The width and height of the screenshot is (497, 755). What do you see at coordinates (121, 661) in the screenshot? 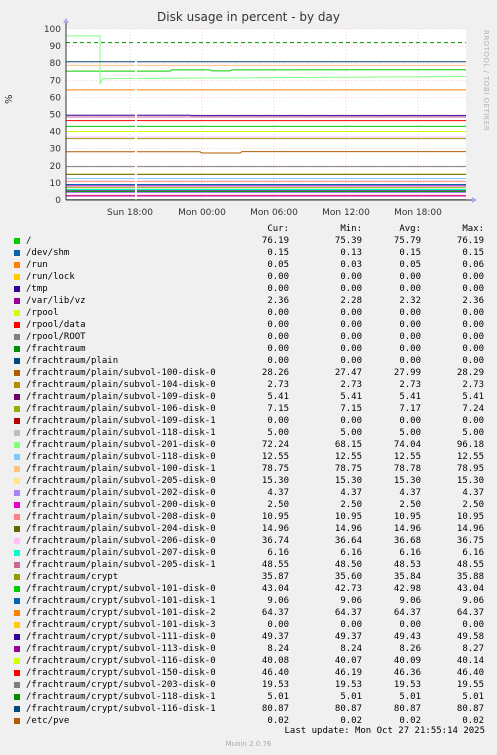
I see `legend-label: /frachtraum/crypt/subvol-116-disk-0` at bounding box center [121, 661].